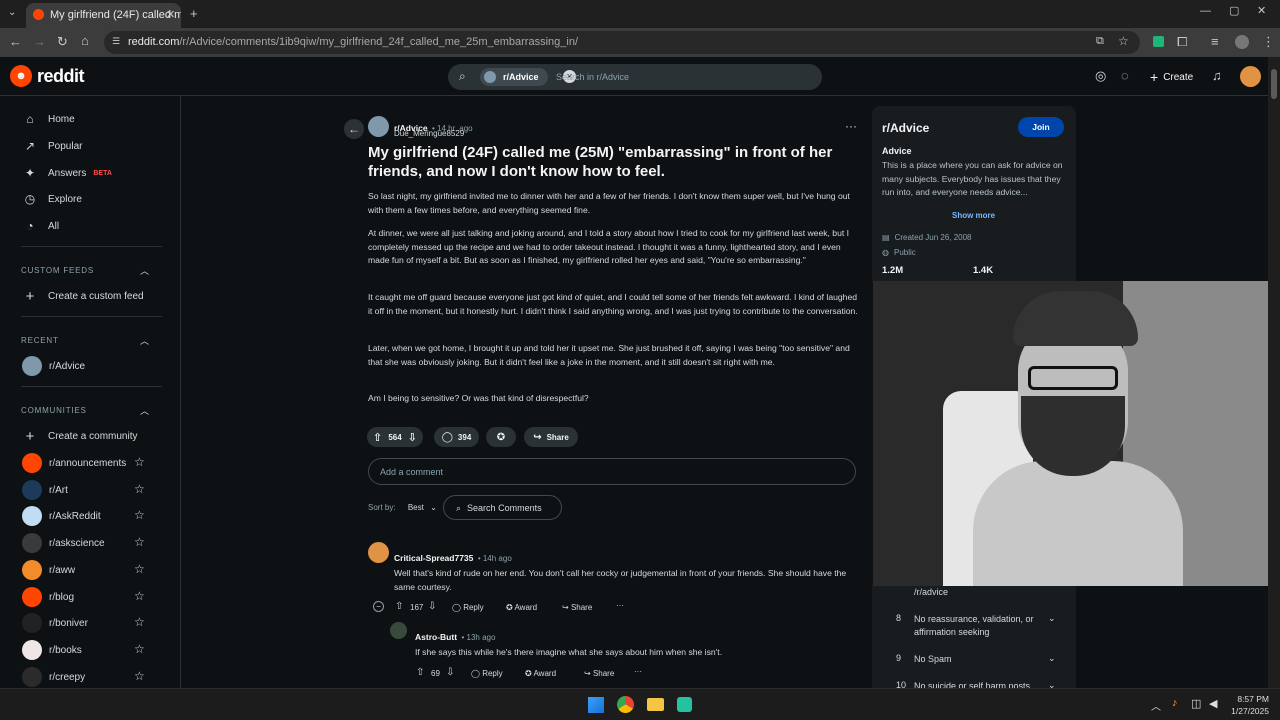 This screenshot has height=720, width=1280. What do you see at coordinates (48, 570) in the screenshot?
I see `sidebar-community-item: r/aww` at bounding box center [48, 570].